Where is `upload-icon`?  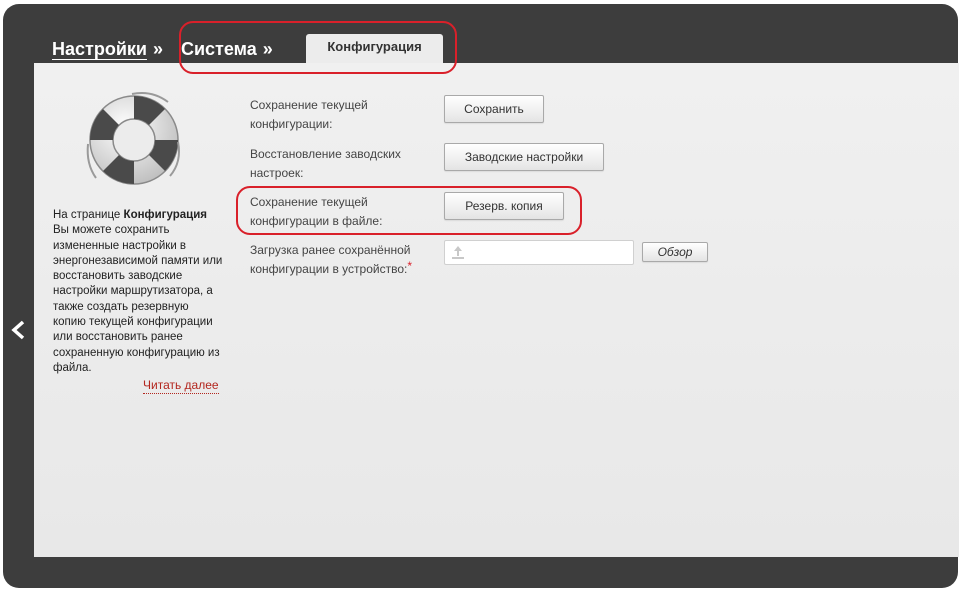 upload-icon is located at coordinates (458, 252).